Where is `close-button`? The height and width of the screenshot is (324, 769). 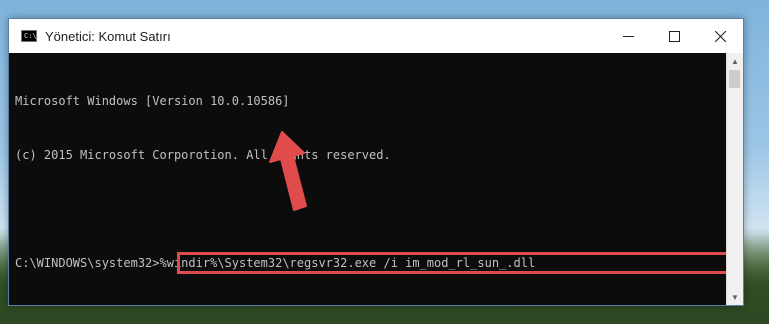 close-button is located at coordinates (720, 36).